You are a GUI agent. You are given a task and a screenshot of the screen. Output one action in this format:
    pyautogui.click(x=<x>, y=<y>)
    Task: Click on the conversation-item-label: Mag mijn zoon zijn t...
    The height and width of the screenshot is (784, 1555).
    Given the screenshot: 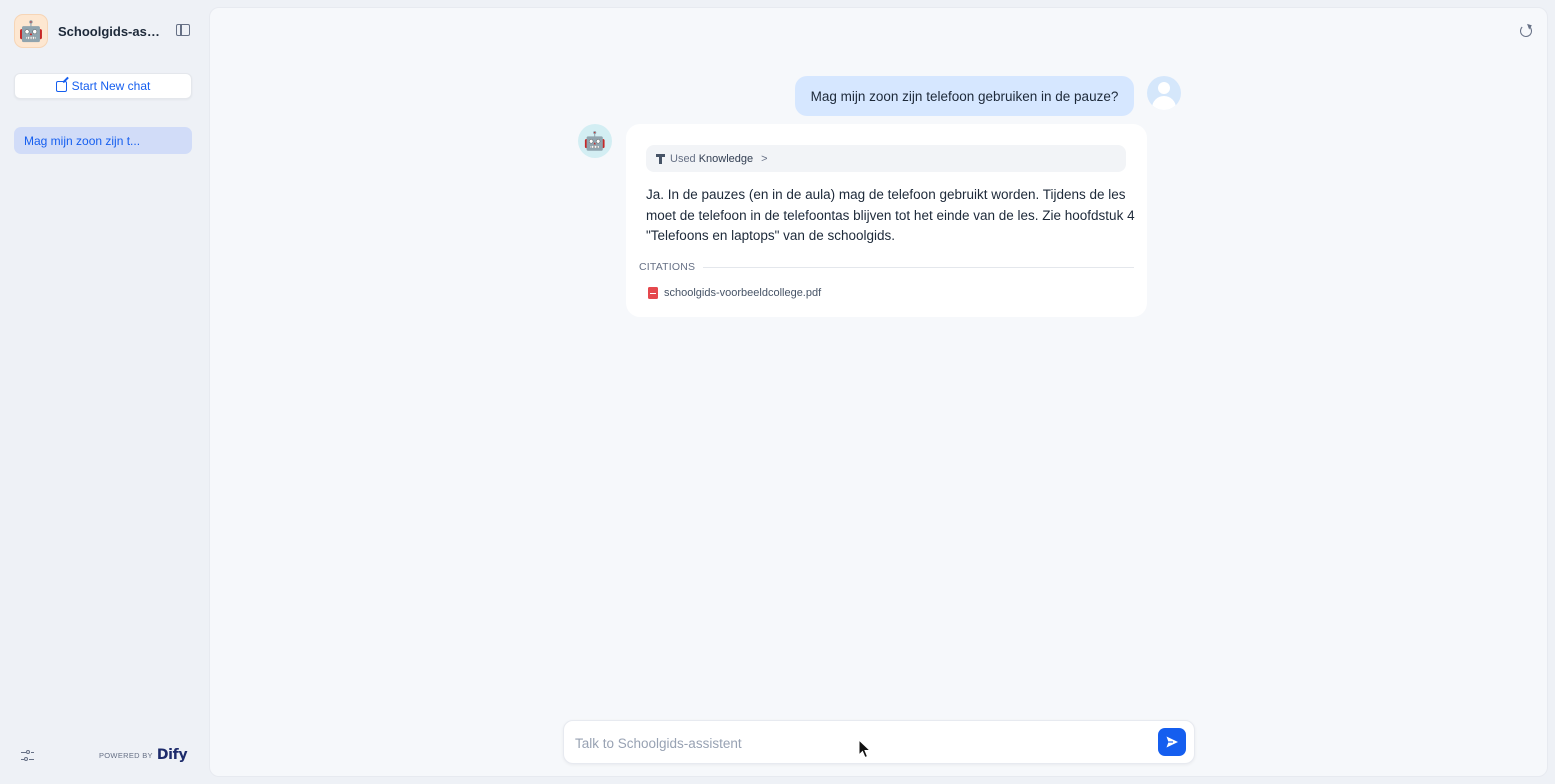 What is the action you would take?
    pyautogui.click(x=82, y=140)
    